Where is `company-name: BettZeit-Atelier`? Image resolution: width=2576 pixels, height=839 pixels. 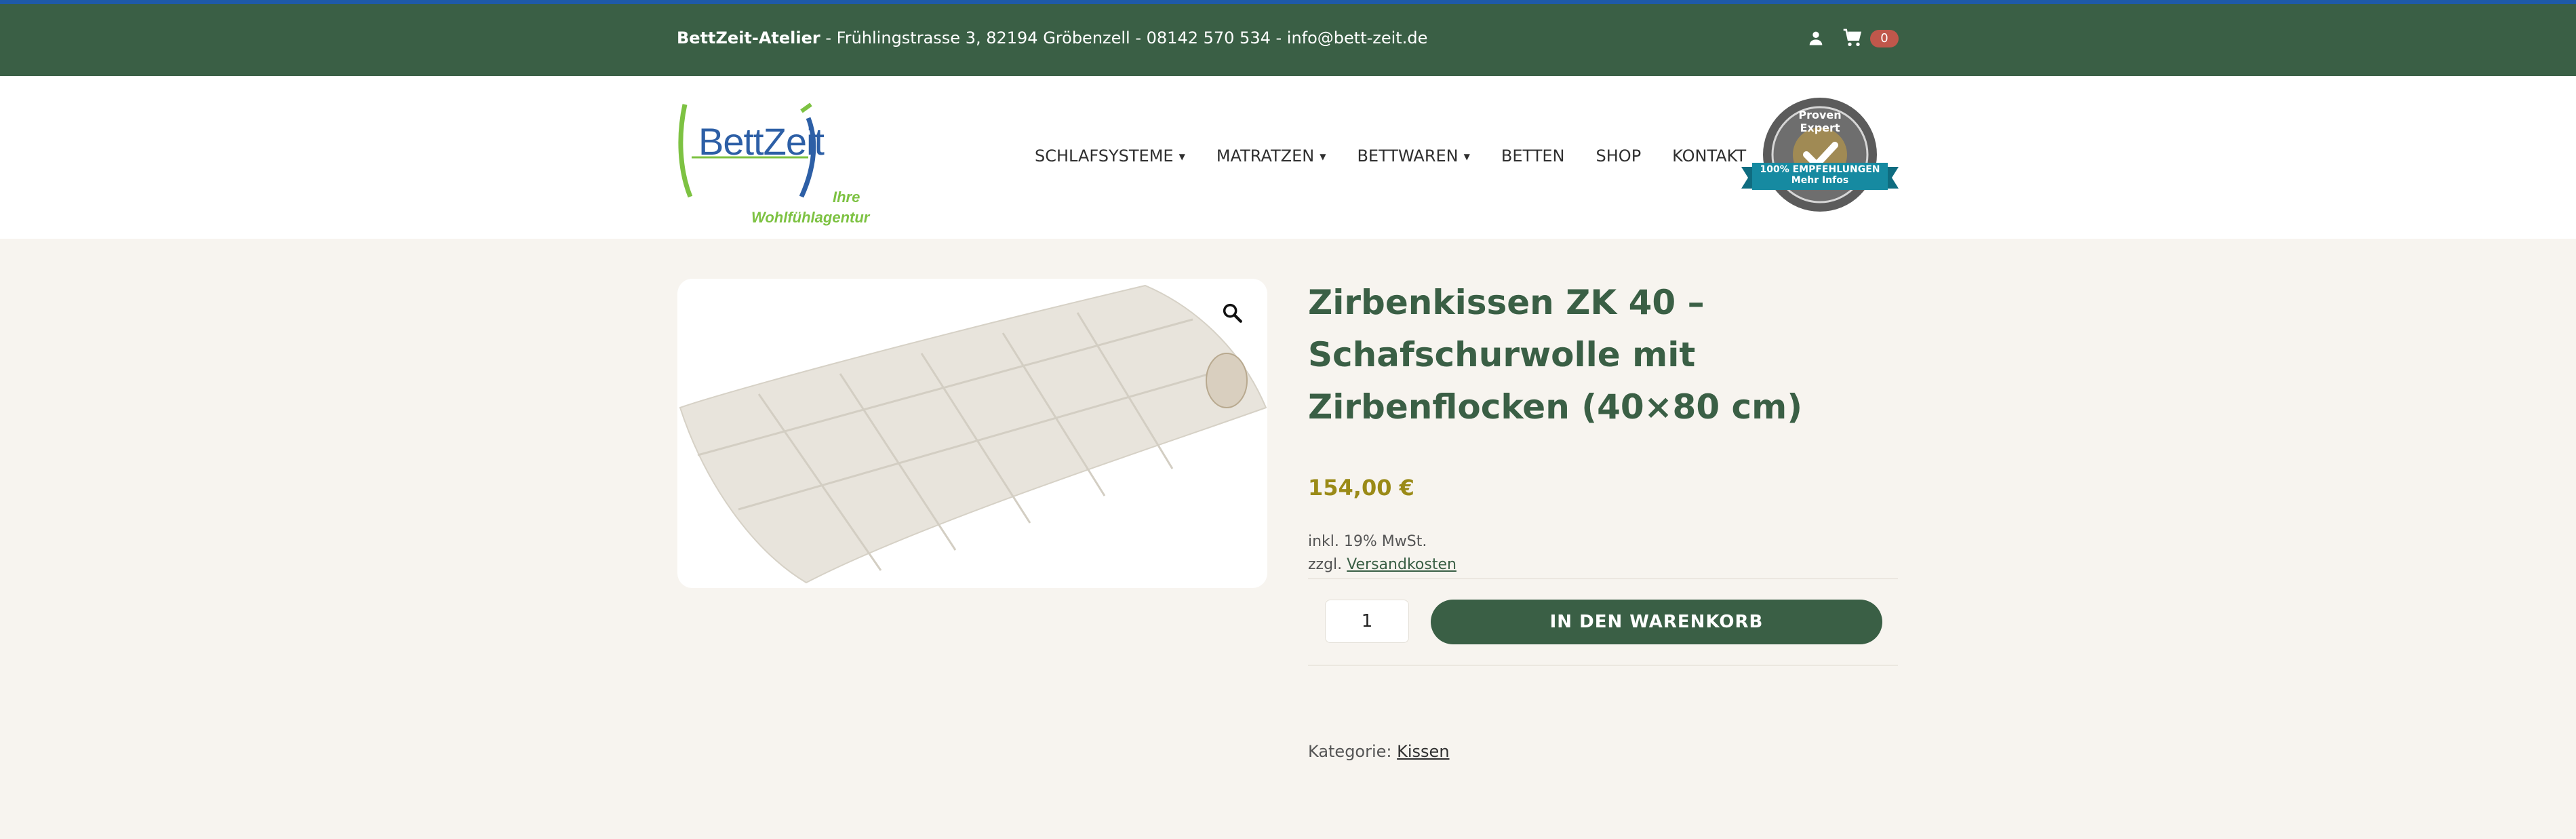 company-name: BettZeit-Atelier is located at coordinates (748, 37).